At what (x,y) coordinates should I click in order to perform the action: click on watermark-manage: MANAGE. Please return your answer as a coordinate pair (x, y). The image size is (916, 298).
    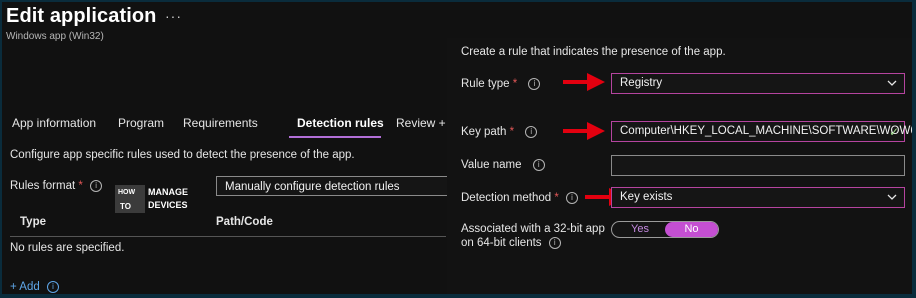
    Looking at the image, I should click on (168, 192).